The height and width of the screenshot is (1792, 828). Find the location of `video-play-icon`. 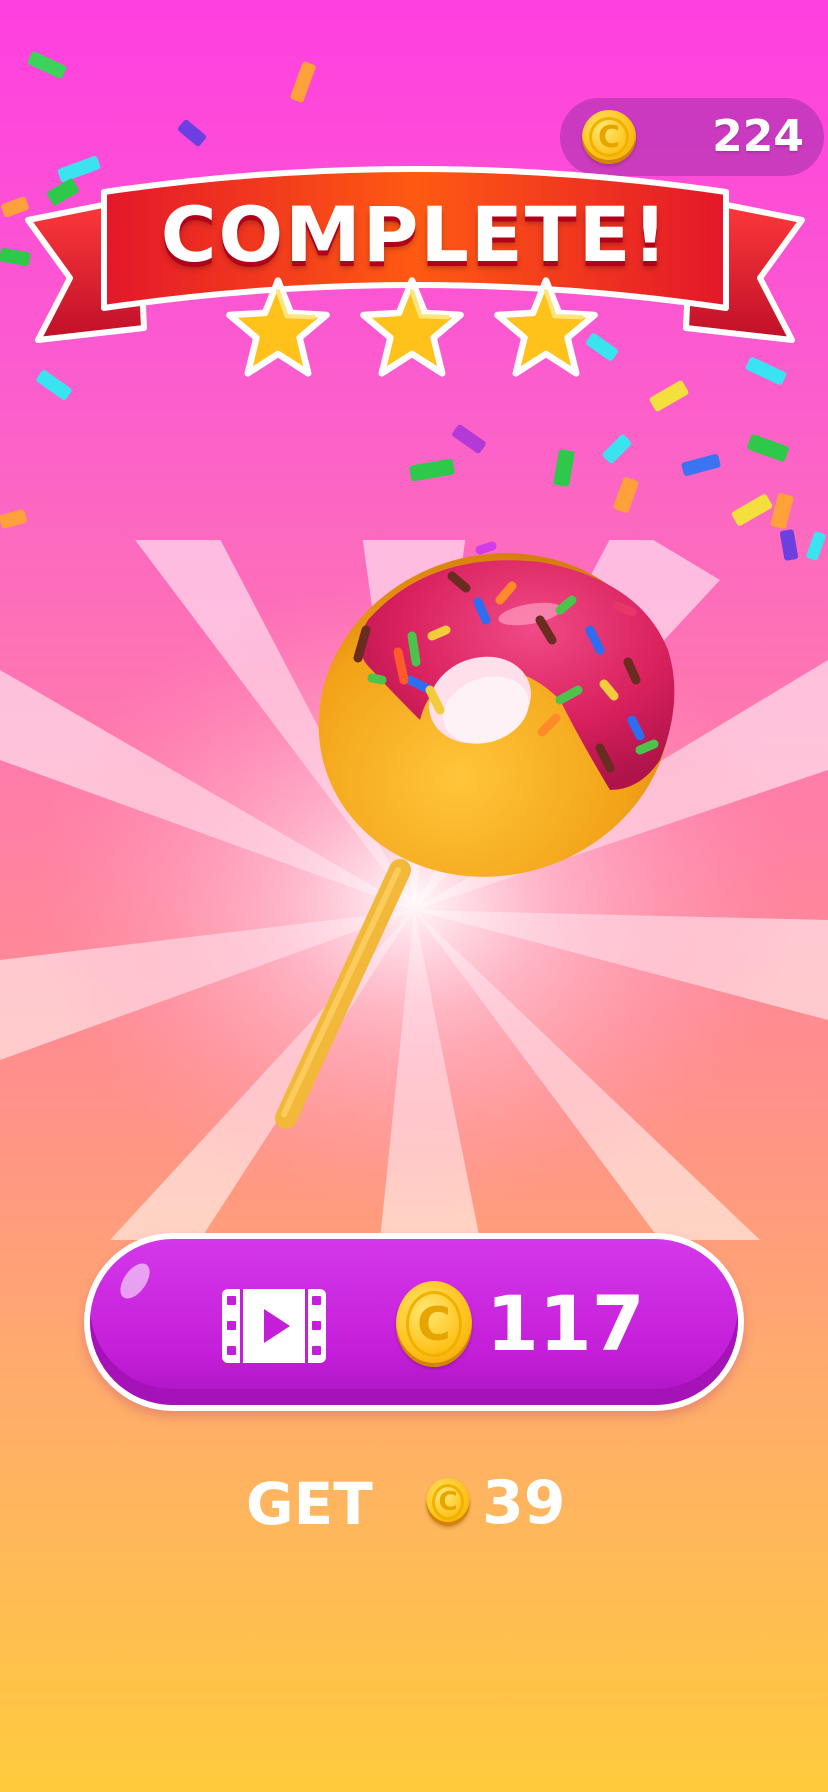

video-play-icon is located at coordinates (274, 1326).